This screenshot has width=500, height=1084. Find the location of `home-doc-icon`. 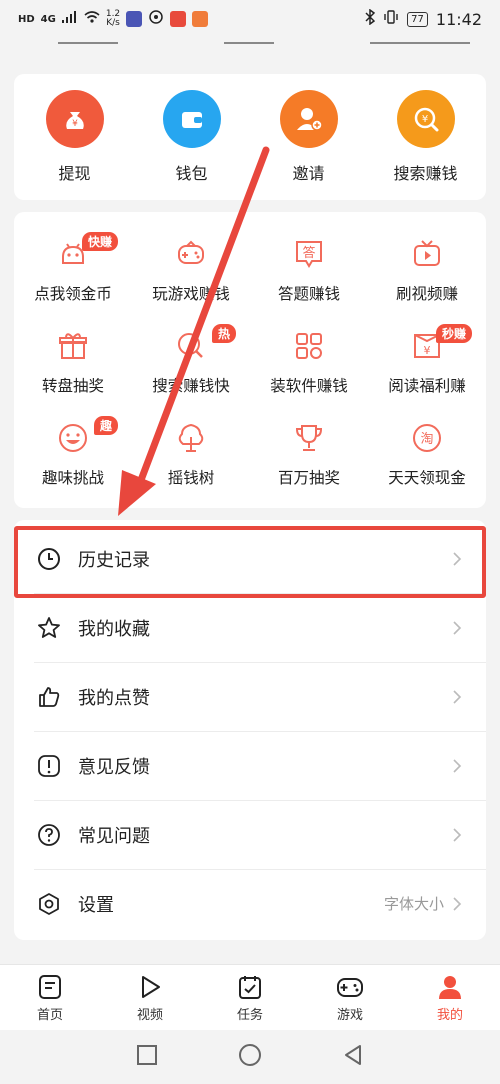

home-doc-icon is located at coordinates (50, 987).